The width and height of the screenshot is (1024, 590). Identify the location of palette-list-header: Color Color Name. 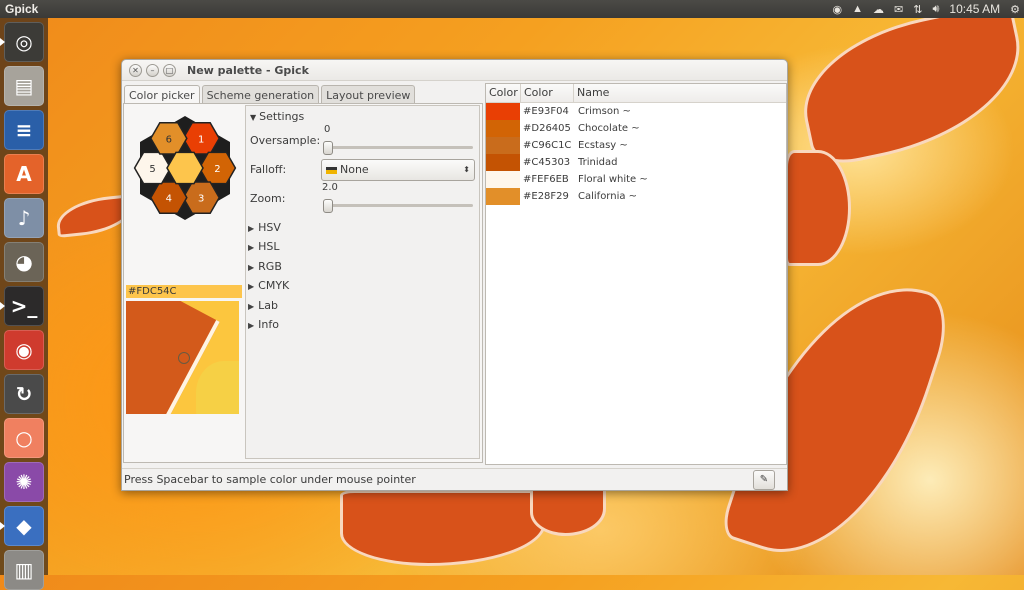
(636, 93).